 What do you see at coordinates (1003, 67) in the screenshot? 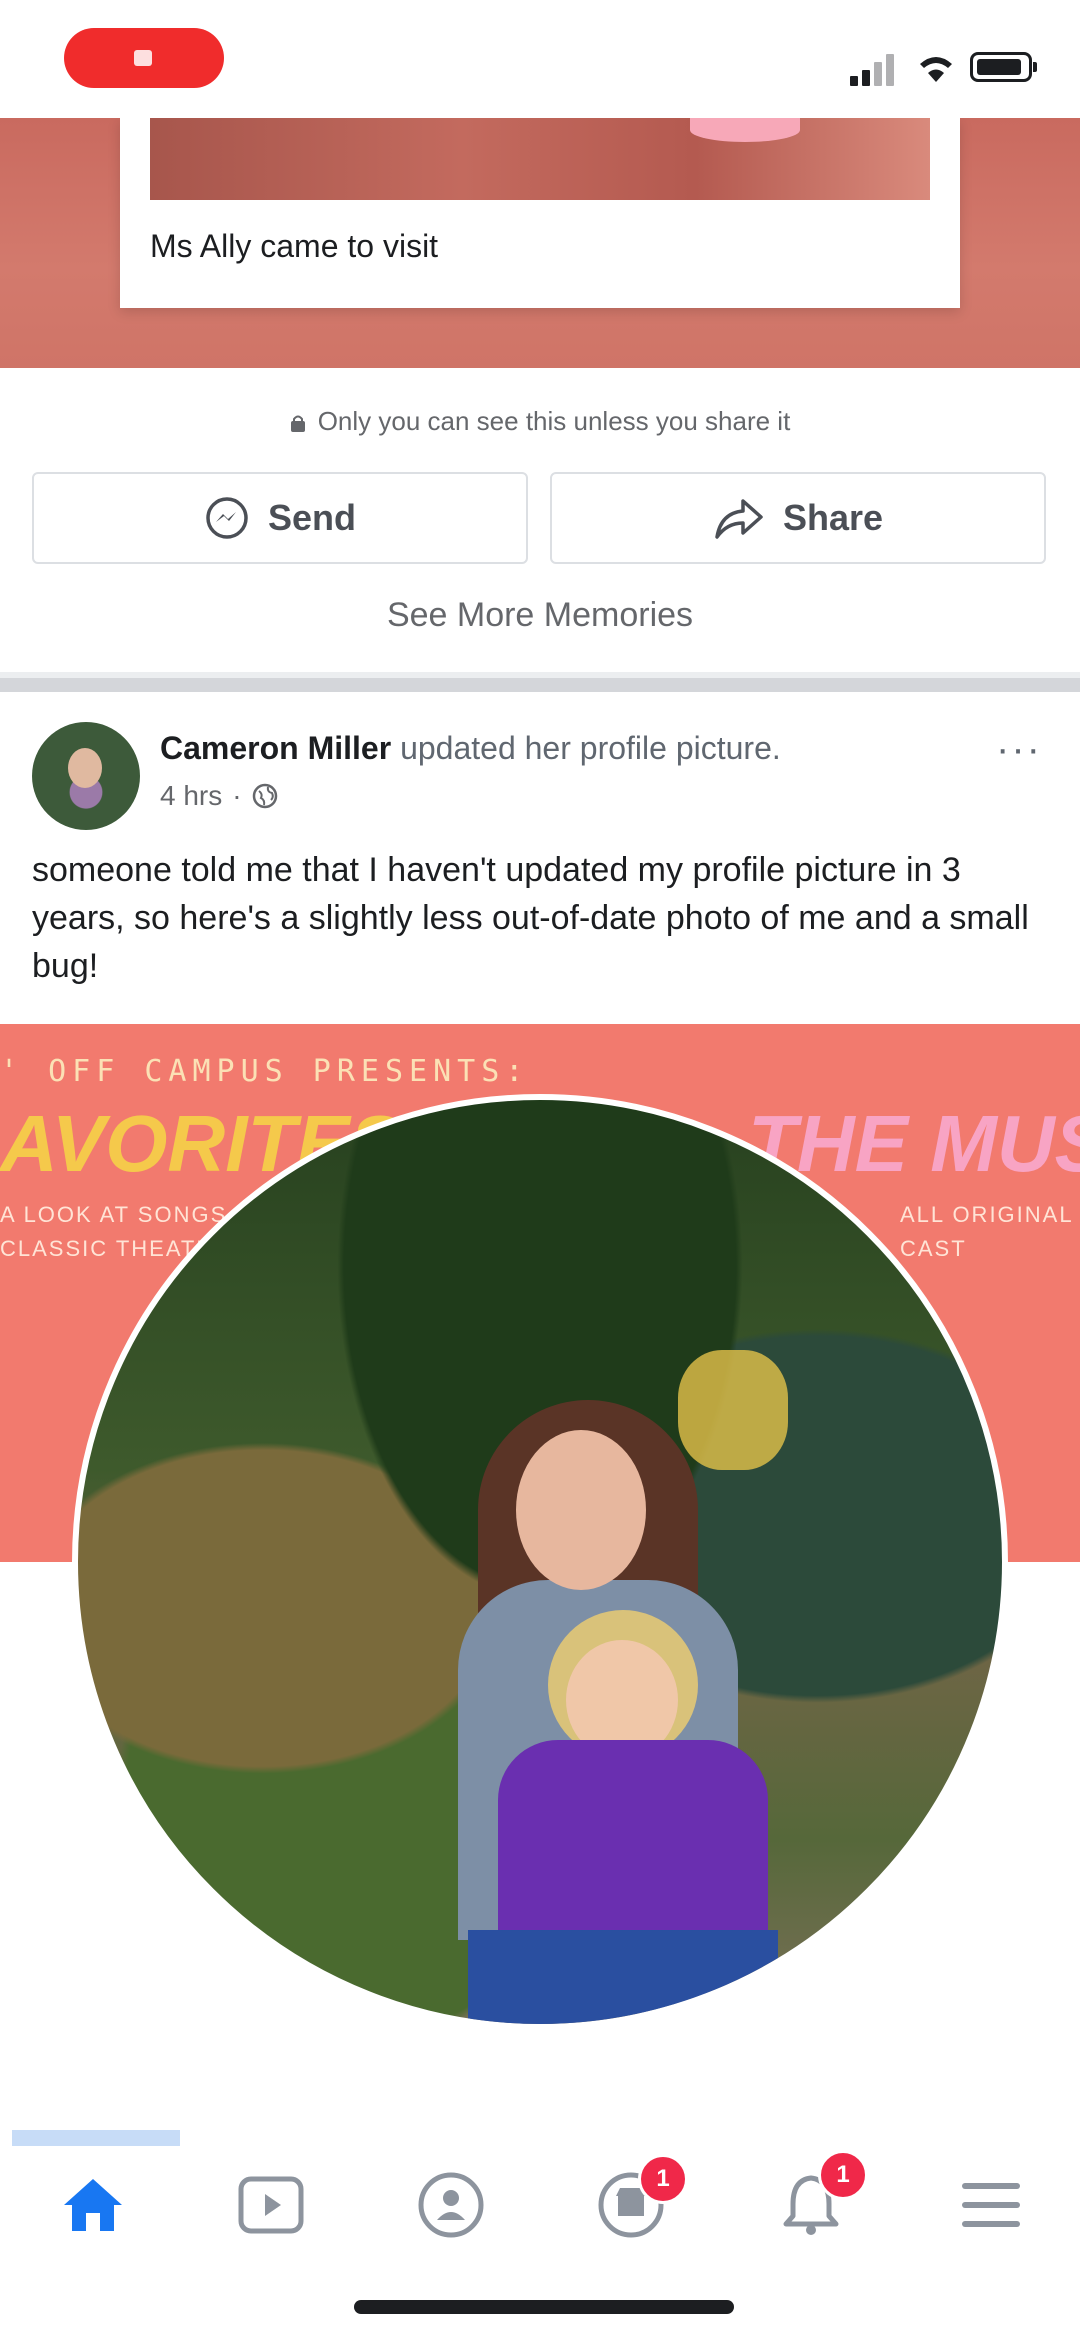
I see `battery-icon` at bounding box center [1003, 67].